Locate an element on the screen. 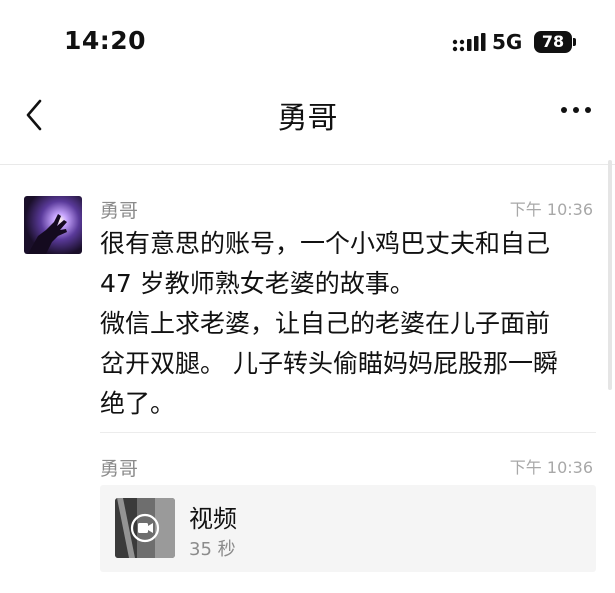  signal-strength-icon is located at coordinates (469, 42).